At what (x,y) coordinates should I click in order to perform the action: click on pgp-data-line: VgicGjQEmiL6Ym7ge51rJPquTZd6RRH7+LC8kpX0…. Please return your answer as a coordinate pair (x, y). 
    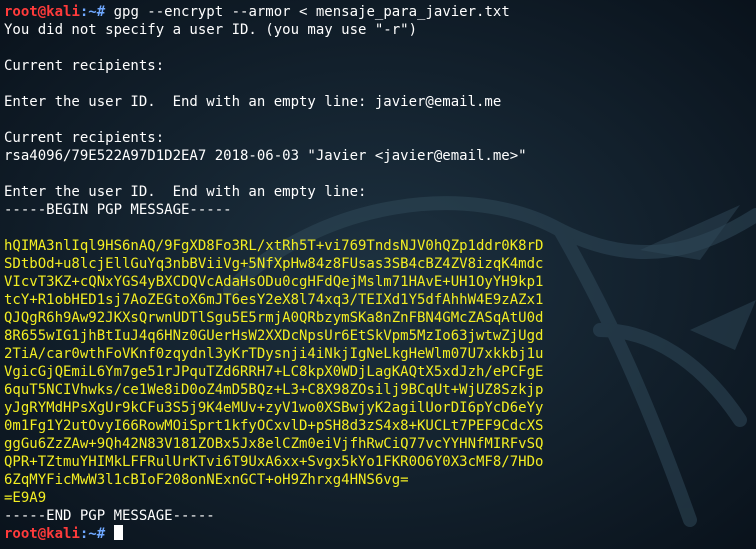
    Looking at the image, I should click on (274, 372).